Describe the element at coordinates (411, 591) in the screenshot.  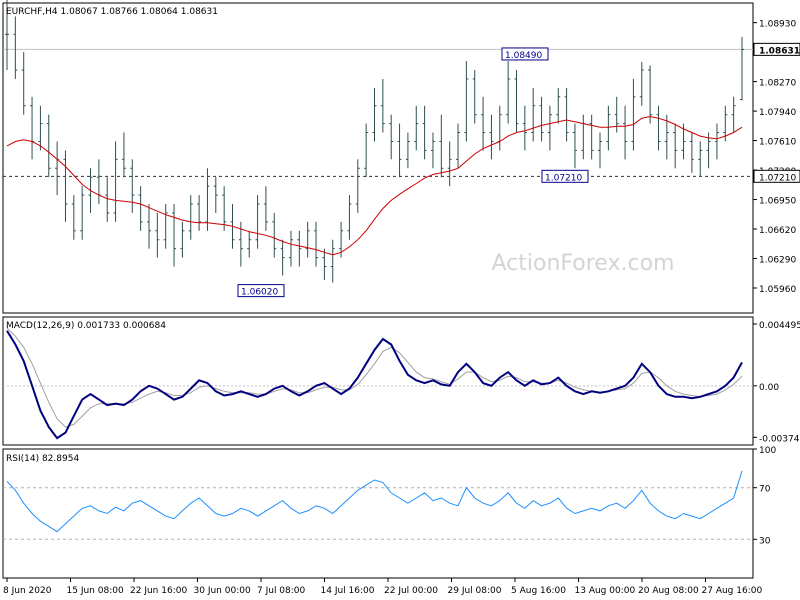
I see `time-axis-label: 22 Jul 00:00` at that location.